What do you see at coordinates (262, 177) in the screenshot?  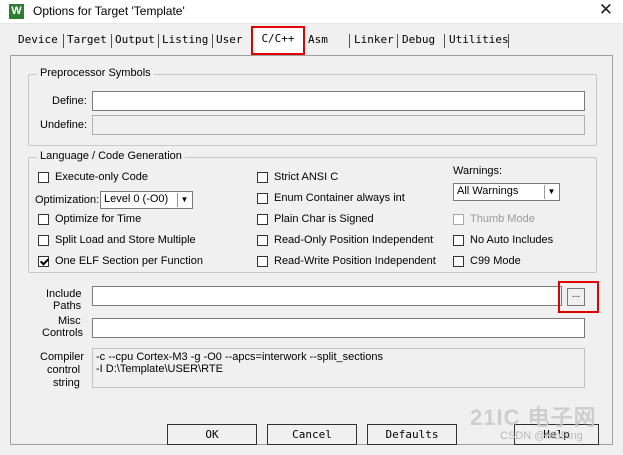 I see `strict-ansi-checkbox` at bounding box center [262, 177].